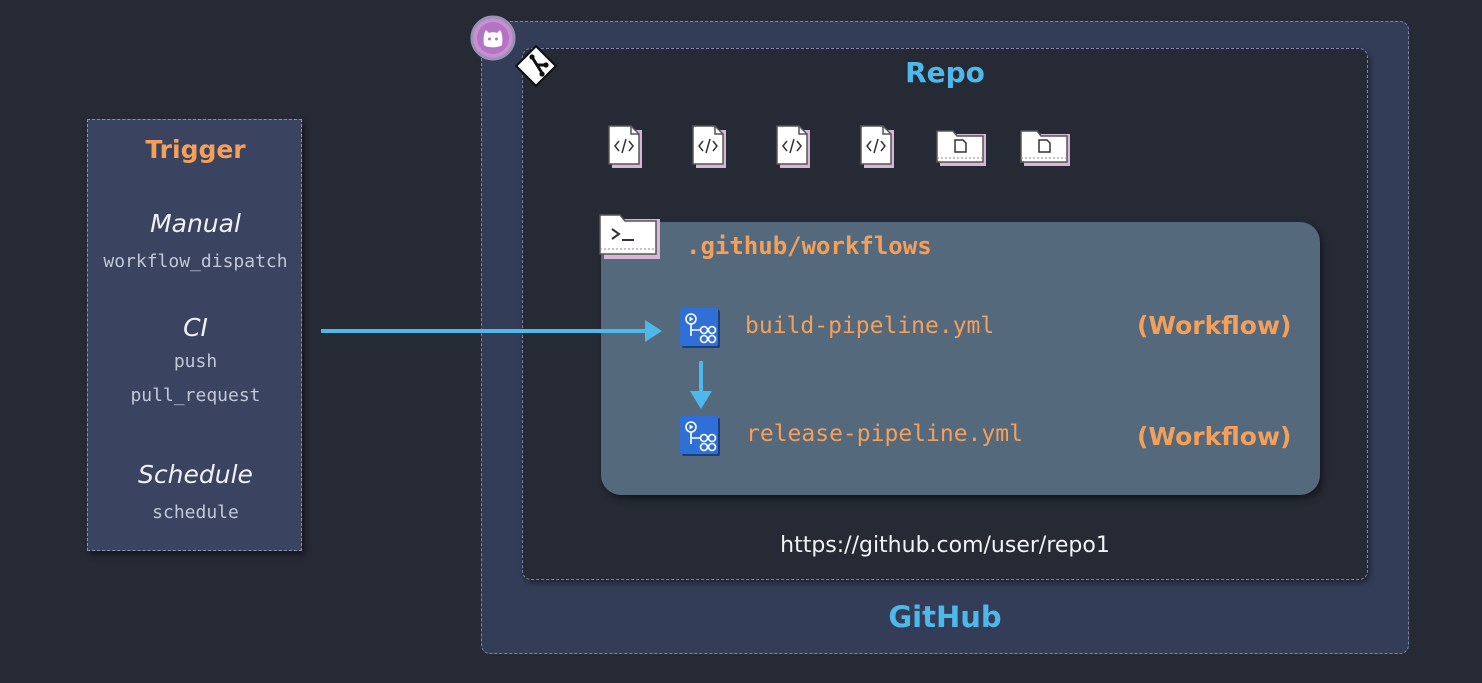 The height and width of the screenshot is (683, 1482). Describe the element at coordinates (195, 149) in the screenshot. I see `trigger-title: Trigger` at that location.